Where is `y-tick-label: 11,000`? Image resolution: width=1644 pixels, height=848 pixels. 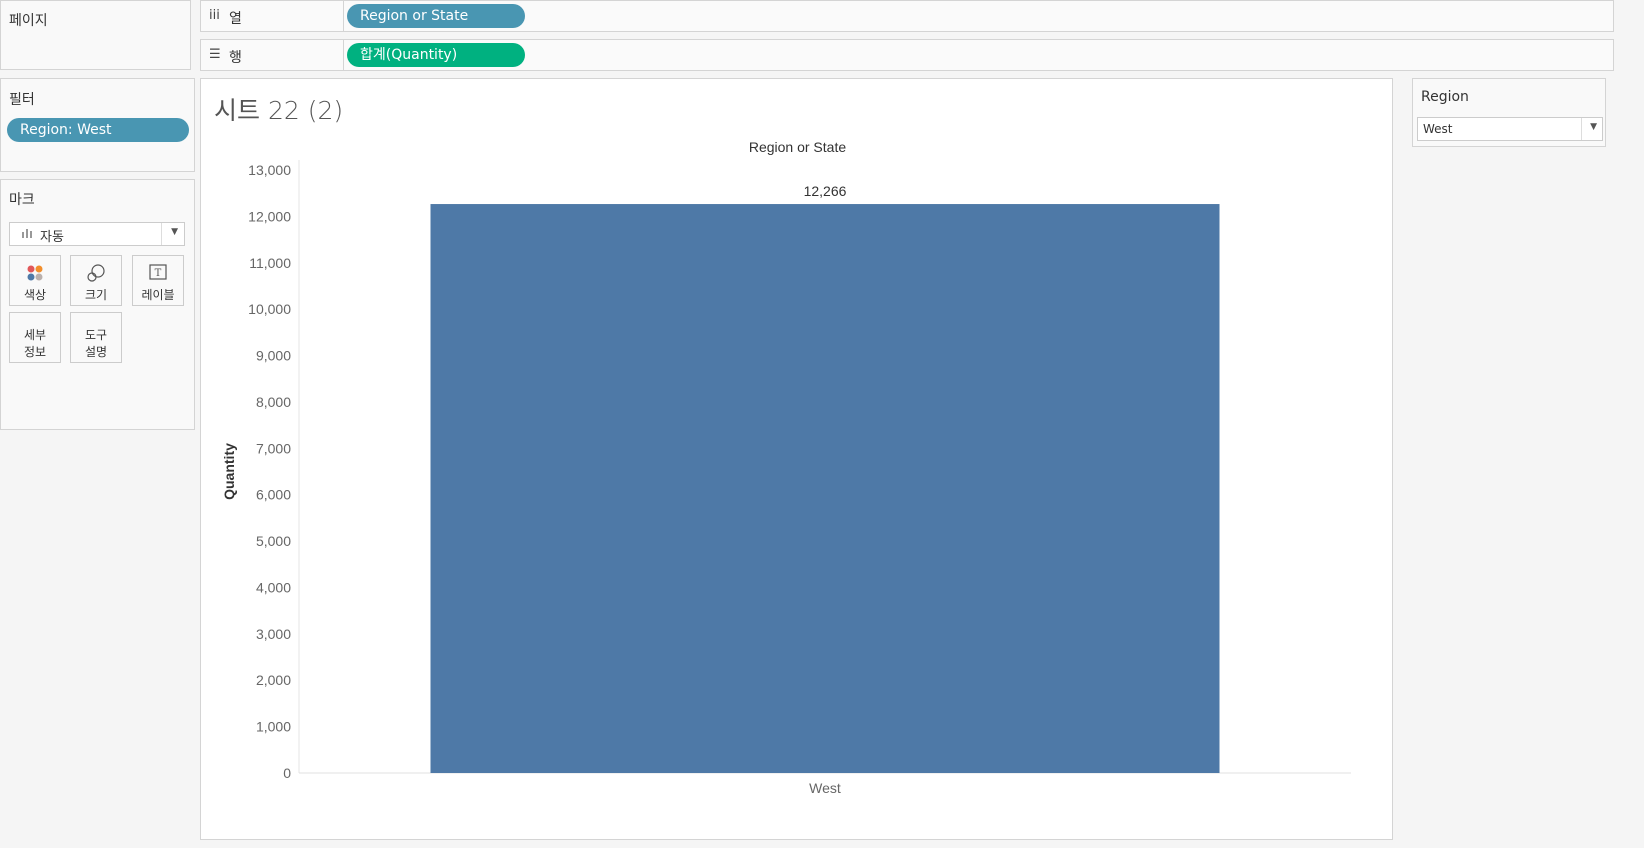
y-tick-label: 11,000 is located at coordinates (270, 263).